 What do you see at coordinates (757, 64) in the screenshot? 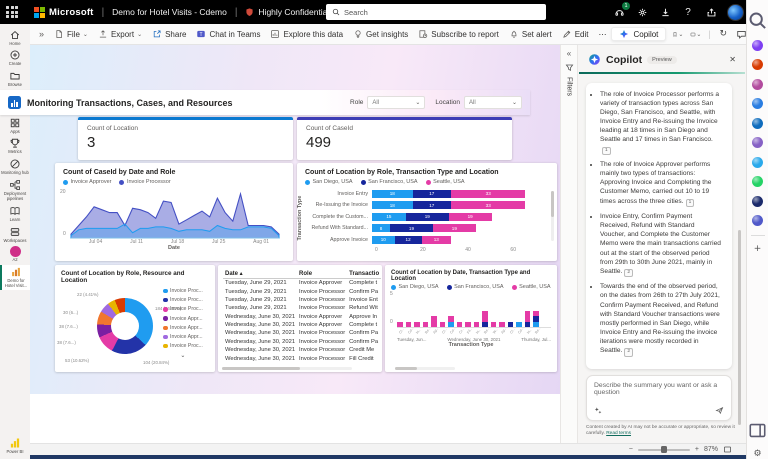
I see `toolbox-icon` at bounding box center [757, 64].